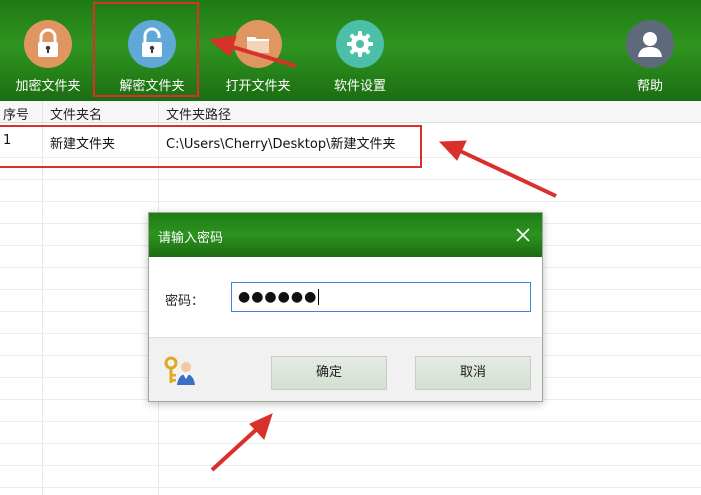  What do you see at coordinates (345, 235) in the screenshot?
I see `dialog-titlebar: 请输入密码` at bounding box center [345, 235].